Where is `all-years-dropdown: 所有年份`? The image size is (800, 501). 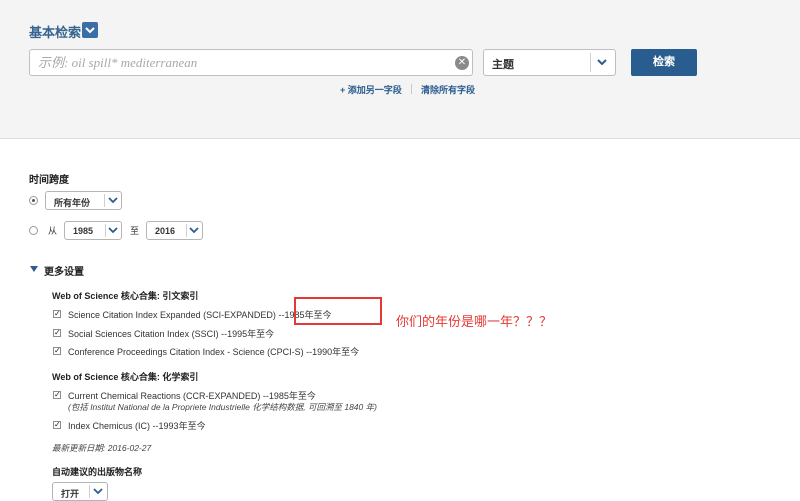
all-years-dropdown: 所有年份 is located at coordinates (83, 200).